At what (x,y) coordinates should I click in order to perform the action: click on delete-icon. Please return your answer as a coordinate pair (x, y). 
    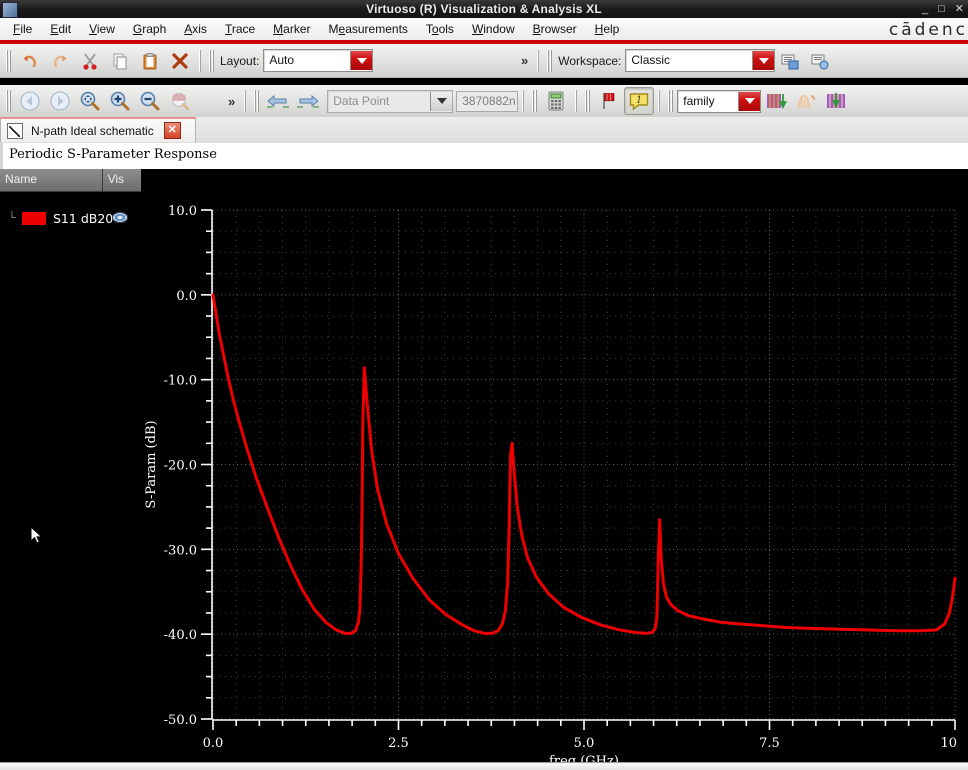
    Looking at the image, I should click on (180, 61).